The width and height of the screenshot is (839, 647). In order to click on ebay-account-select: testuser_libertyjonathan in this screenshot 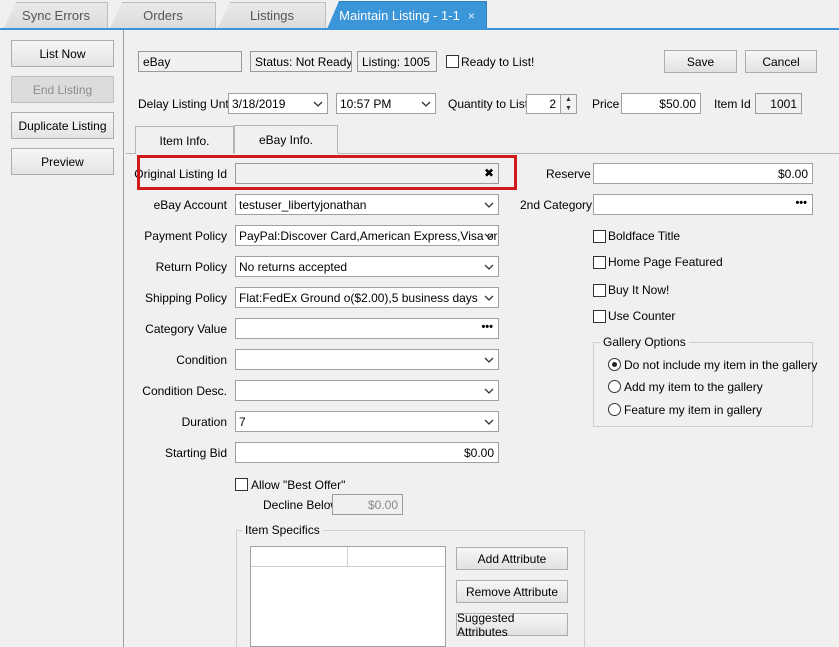, I will do `click(367, 204)`.